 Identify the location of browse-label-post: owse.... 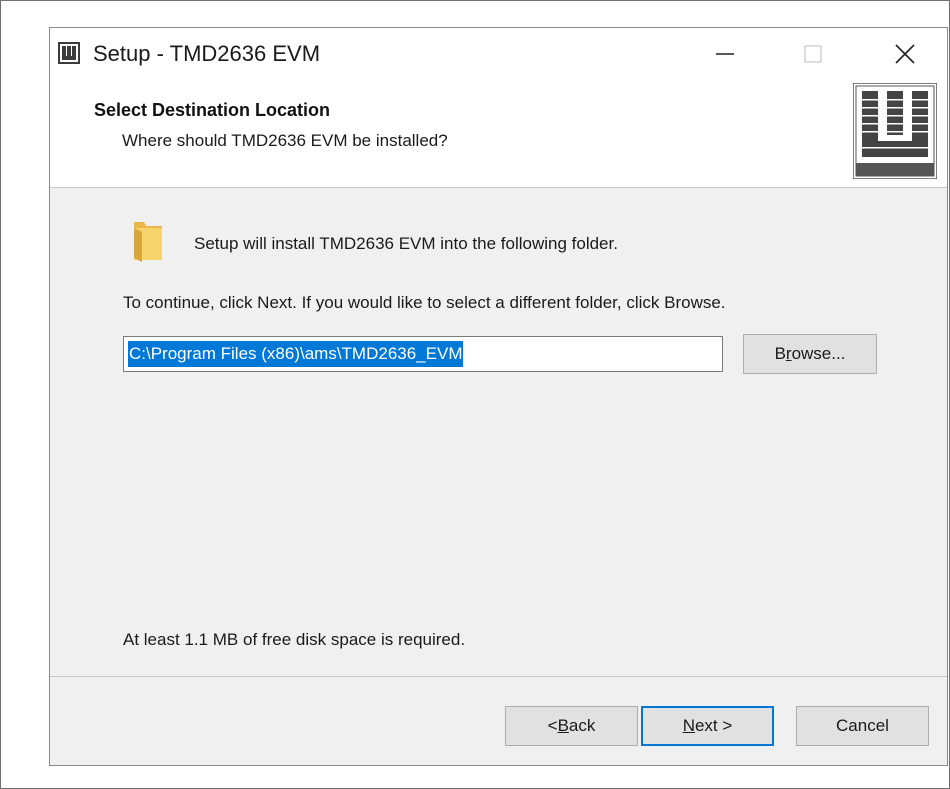
(818, 353).